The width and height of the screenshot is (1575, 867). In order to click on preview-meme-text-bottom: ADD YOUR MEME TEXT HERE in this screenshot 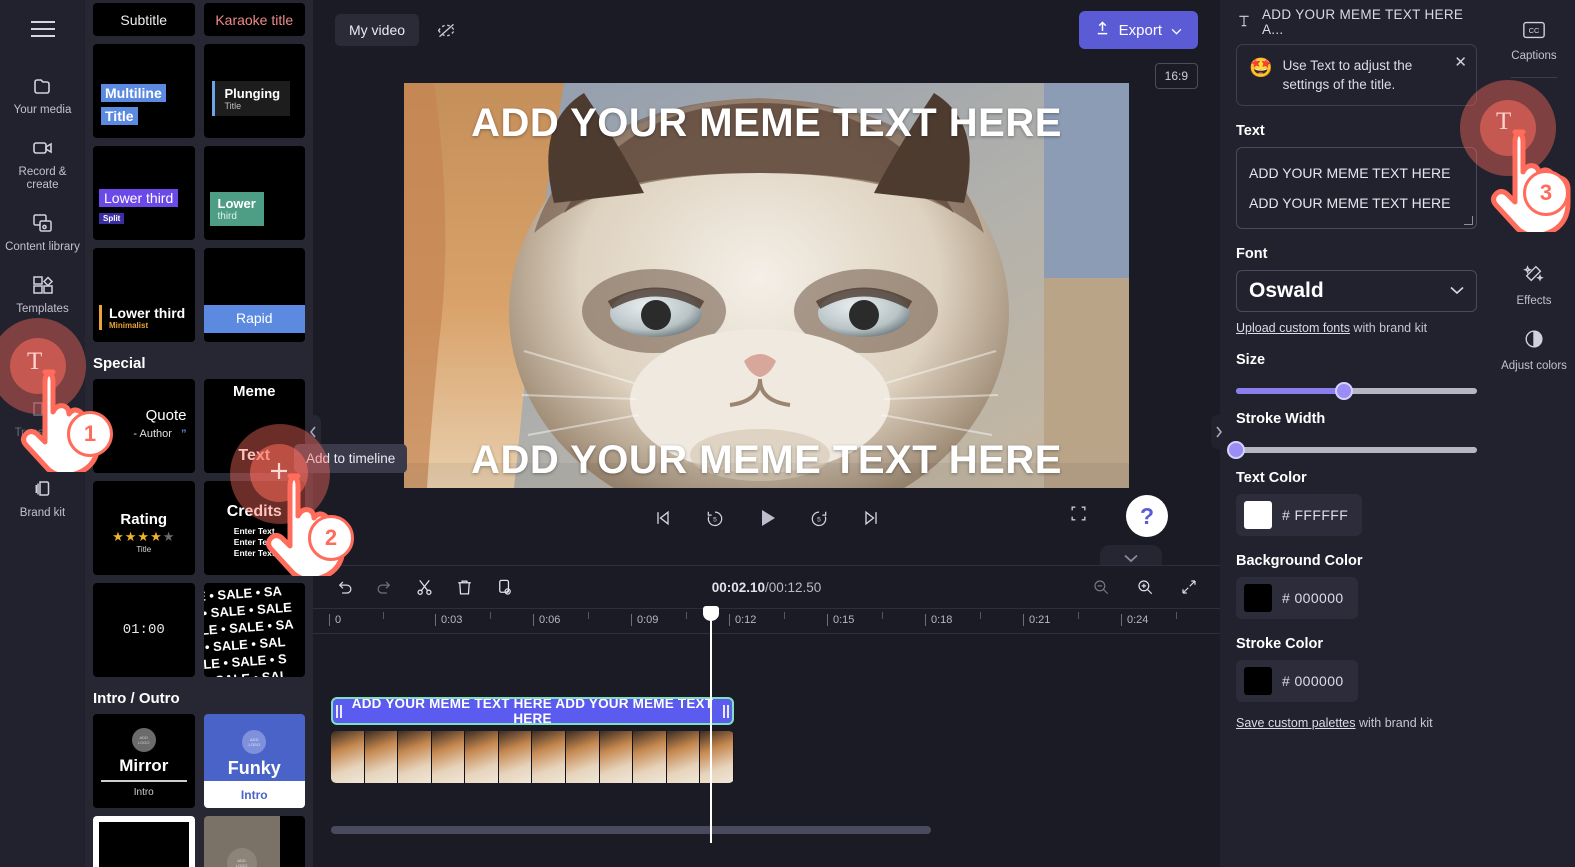, I will do `click(766, 460)`.